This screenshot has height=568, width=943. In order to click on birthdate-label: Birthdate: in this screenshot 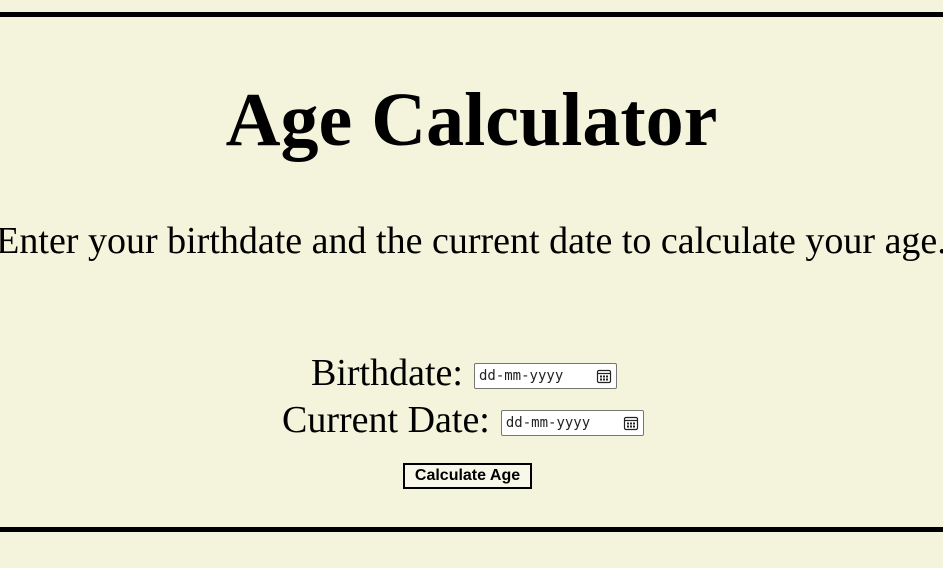, I will do `click(387, 373)`.